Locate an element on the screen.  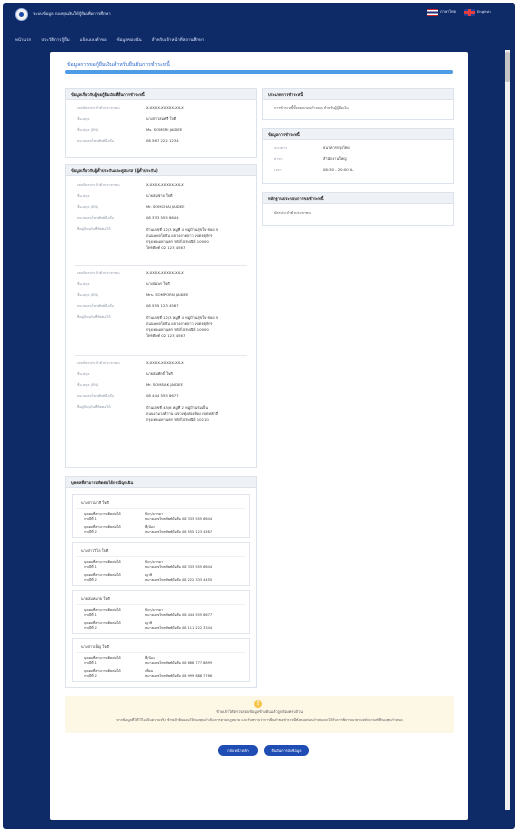
reference-name: นายสมหมาย ใจดี is located at coordinates (95, 598).